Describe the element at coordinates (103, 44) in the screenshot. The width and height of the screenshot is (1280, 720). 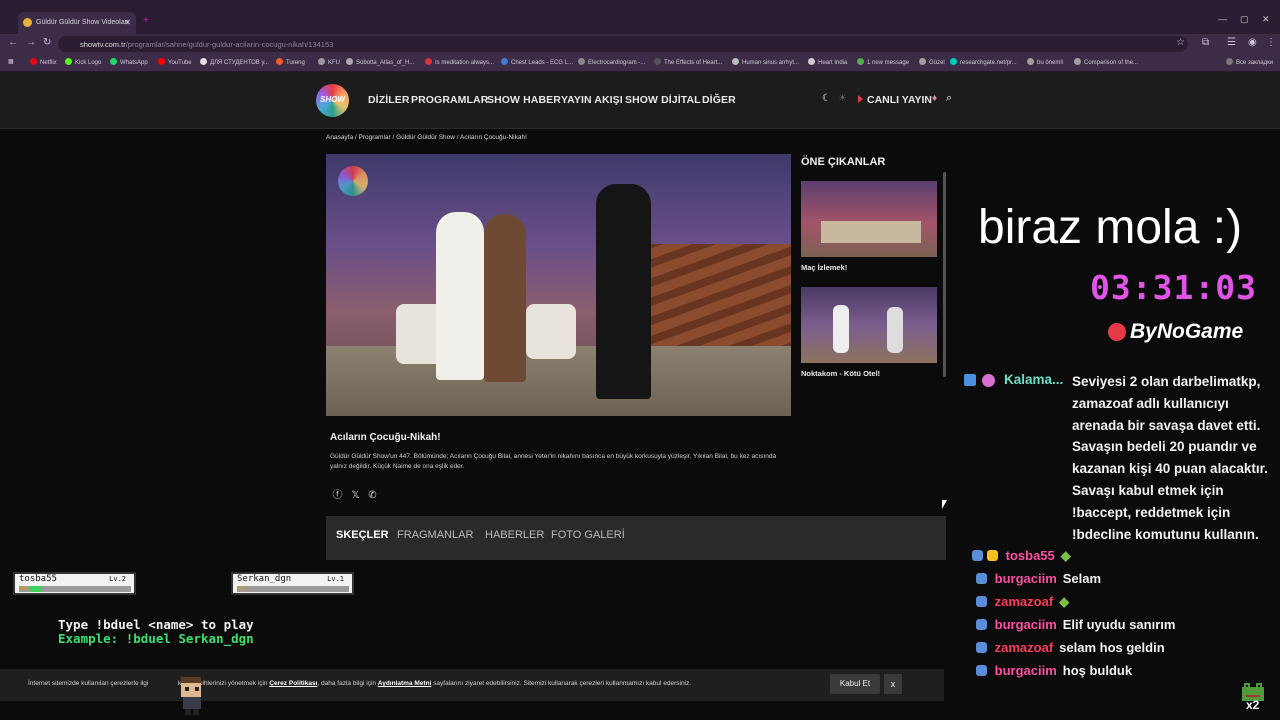
I see `url-host: showtv.com.tr` at that location.